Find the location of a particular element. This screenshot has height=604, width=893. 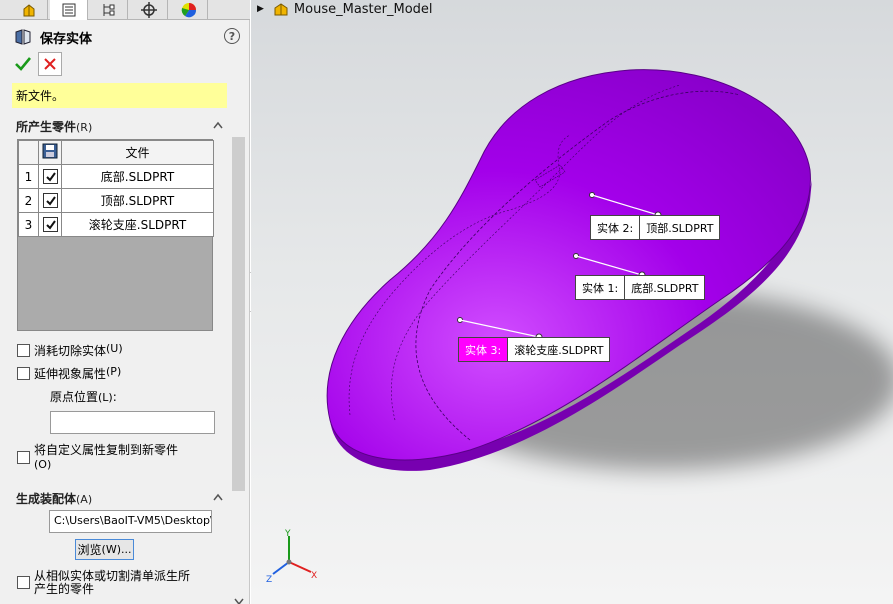

derived-parts-checkbox: 从相似实体或切割清单派生所 产生的零件 is located at coordinates (103, 583).